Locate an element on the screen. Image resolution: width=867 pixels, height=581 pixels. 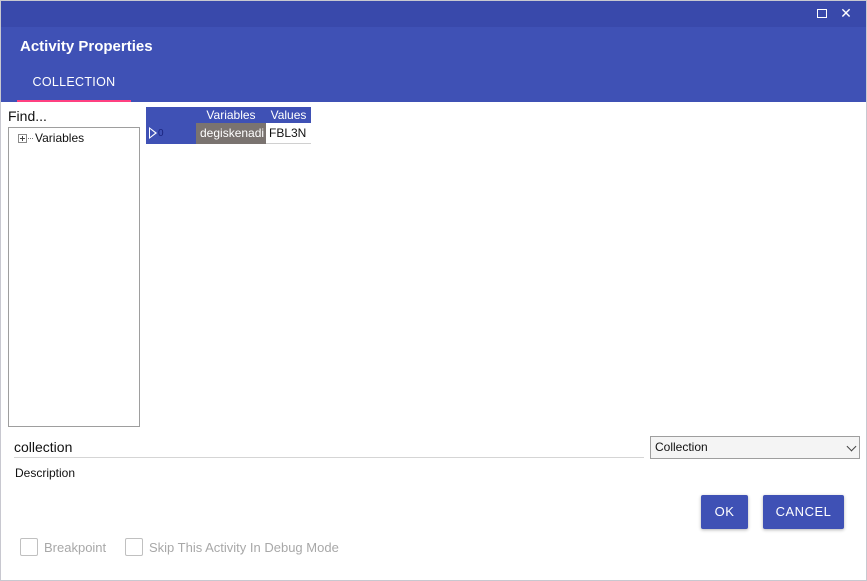
cancel-button: CANCEL is located at coordinates (803, 512).